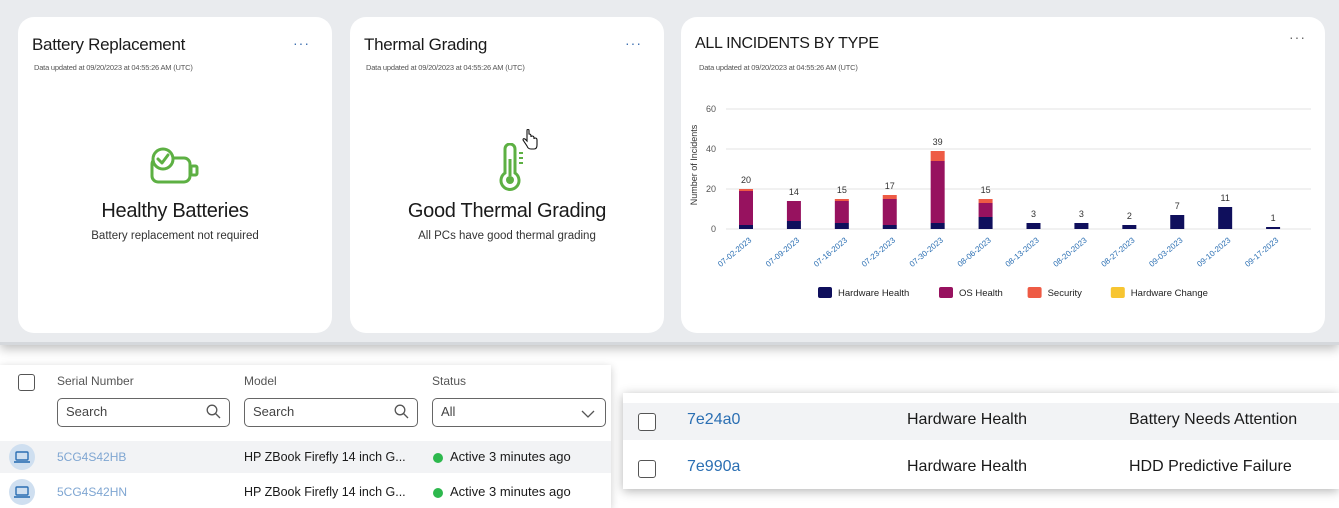 The height and width of the screenshot is (508, 1339). I want to click on column-header-serial: Serial Number, so click(95, 381).